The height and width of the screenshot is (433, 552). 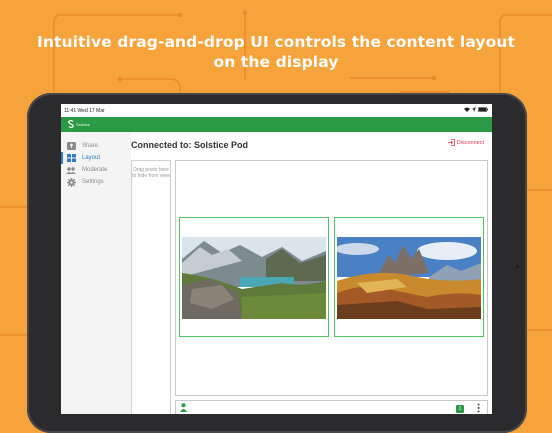 What do you see at coordinates (71, 158) in the screenshot?
I see `layout-icon` at bounding box center [71, 158].